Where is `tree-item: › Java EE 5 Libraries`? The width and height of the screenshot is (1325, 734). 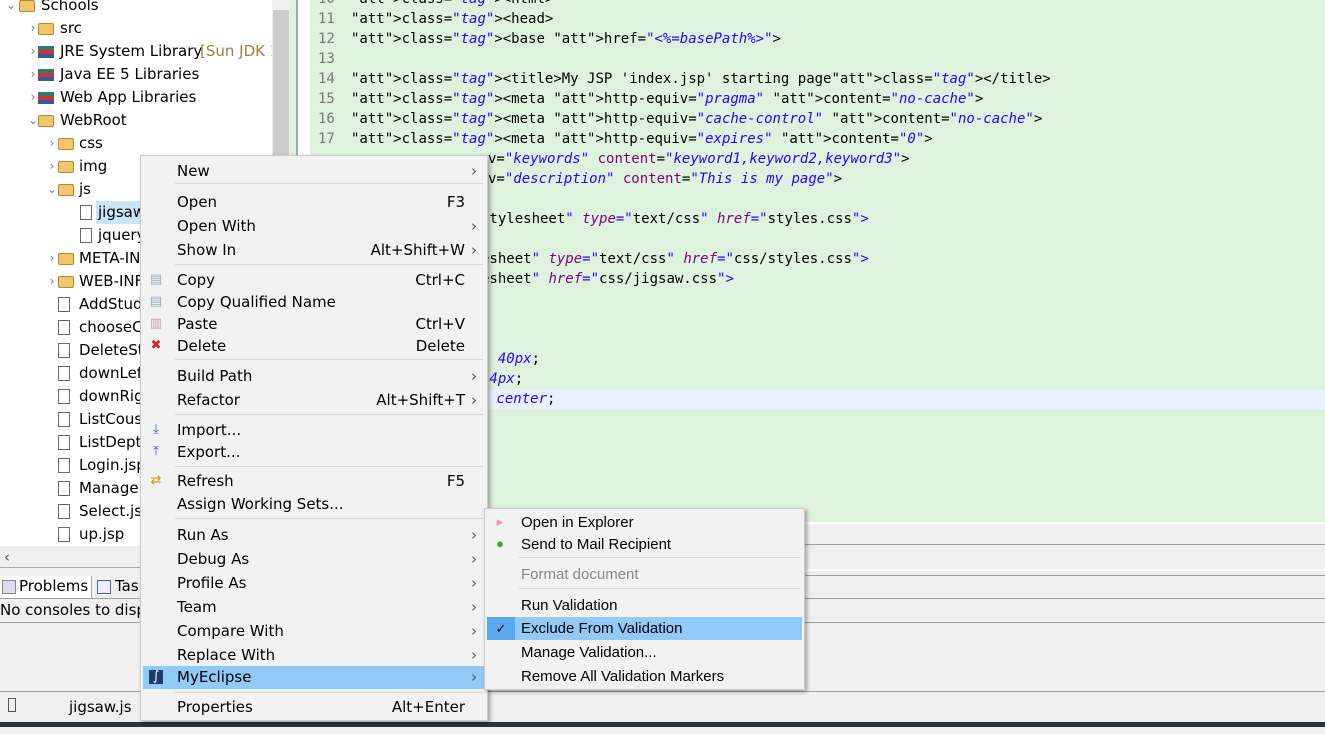
tree-item: › Java EE 5 Libraries is located at coordinates (136, 74).